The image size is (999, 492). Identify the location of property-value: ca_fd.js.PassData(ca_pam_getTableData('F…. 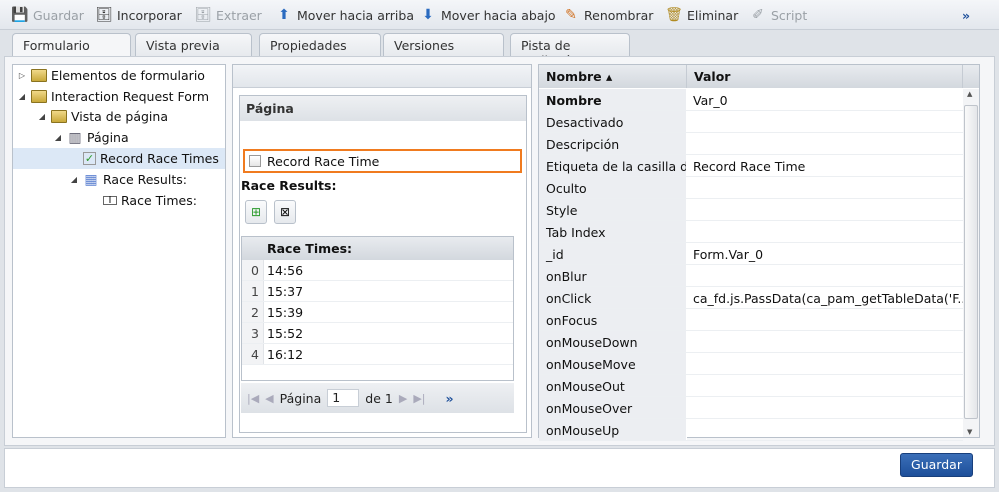
(825, 297).